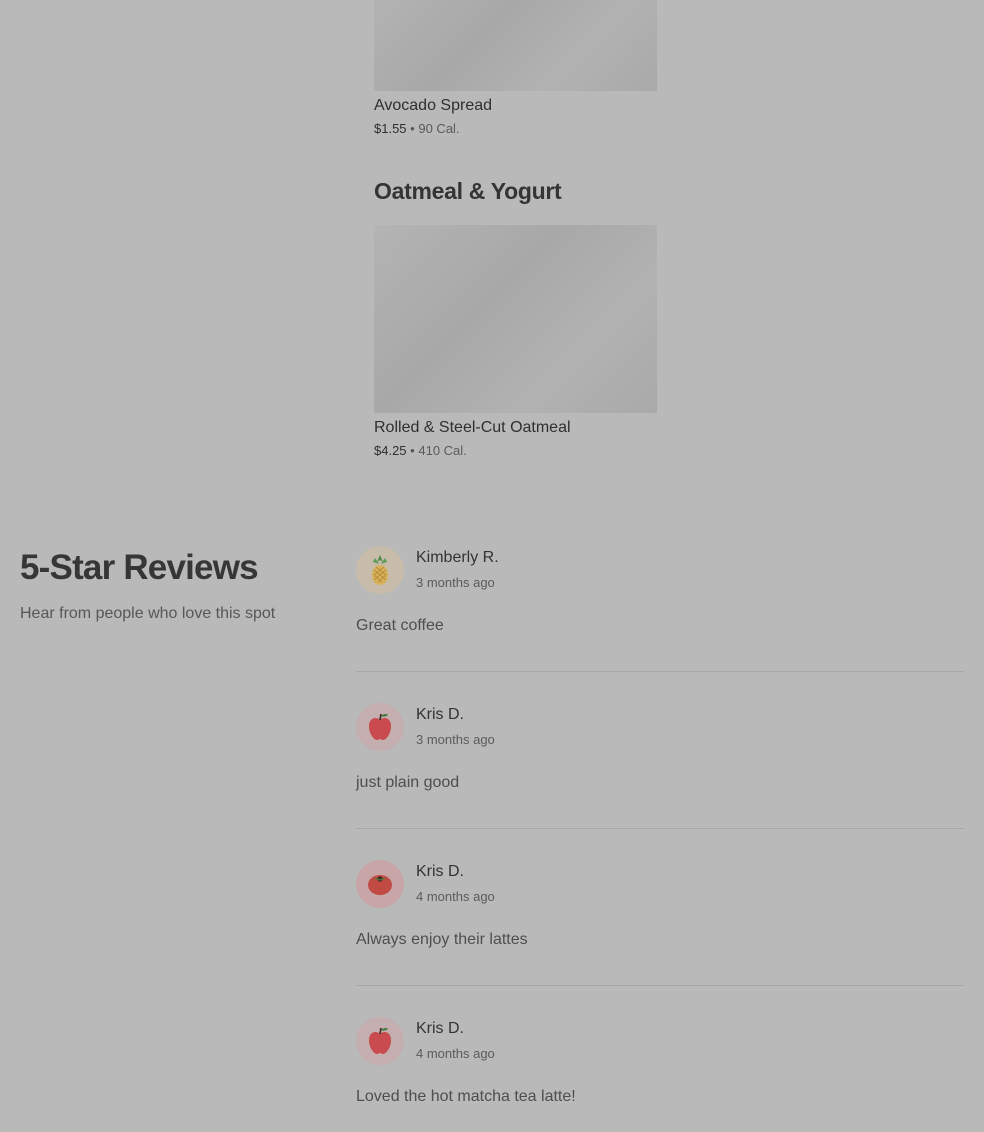 Image resolution: width=984 pixels, height=1132 pixels. I want to click on review-text: Loved the hot matcha tea latte!, so click(466, 1096).